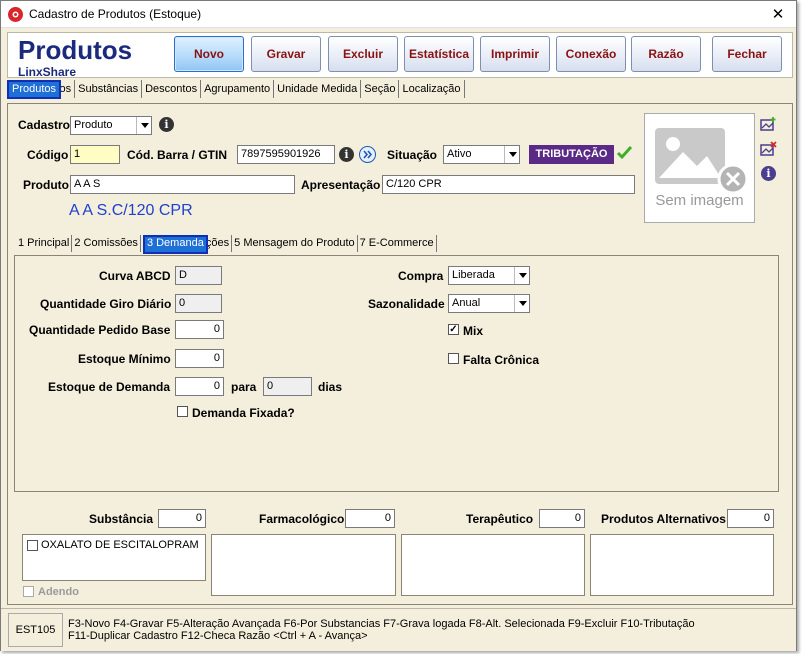 This screenshot has width=802, height=654. Describe the element at coordinates (177, 155) in the screenshot. I see `barra-label: Cód. Barra / GTIN` at that location.